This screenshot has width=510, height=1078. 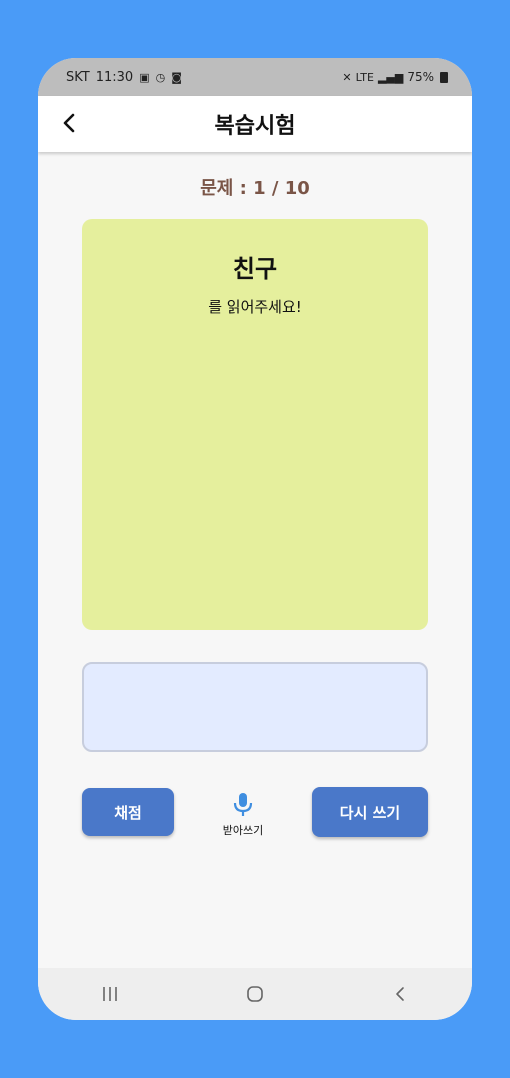 What do you see at coordinates (114, 77) in the screenshot?
I see `clock: 11:30` at bounding box center [114, 77].